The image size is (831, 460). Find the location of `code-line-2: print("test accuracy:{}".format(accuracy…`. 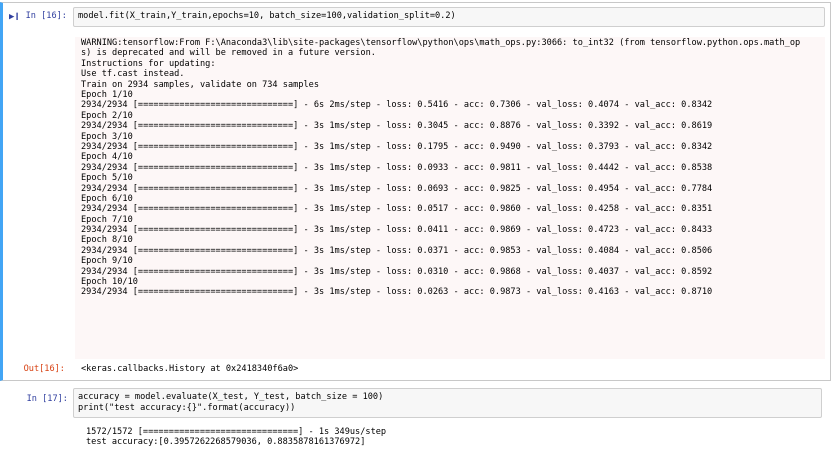

code-line-2: print("test accuracy:{}".format(accuracy… is located at coordinates (187, 407).